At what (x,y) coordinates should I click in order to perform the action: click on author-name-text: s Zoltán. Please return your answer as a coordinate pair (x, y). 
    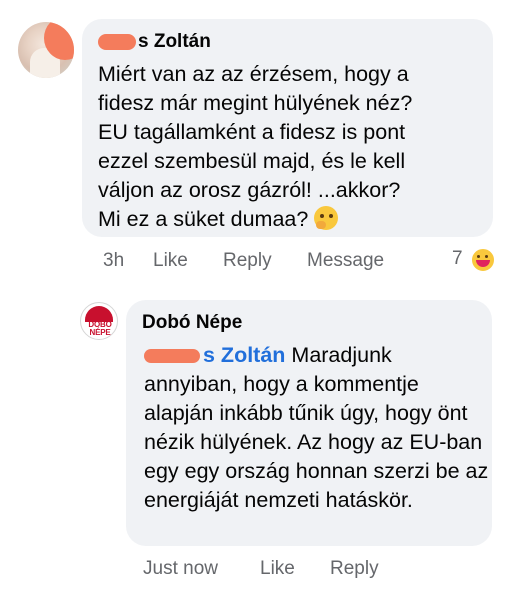
    Looking at the image, I should click on (174, 41).